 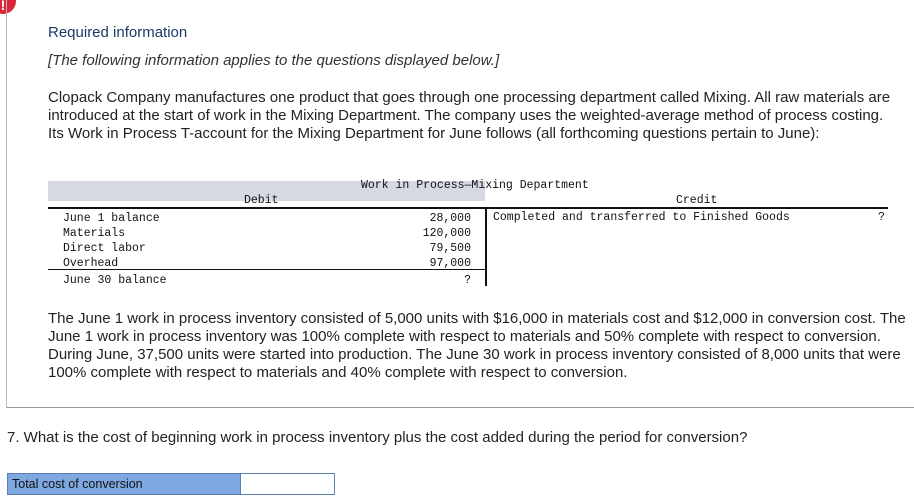 I want to click on answer-label: Total cost of conversion, so click(x=124, y=484).